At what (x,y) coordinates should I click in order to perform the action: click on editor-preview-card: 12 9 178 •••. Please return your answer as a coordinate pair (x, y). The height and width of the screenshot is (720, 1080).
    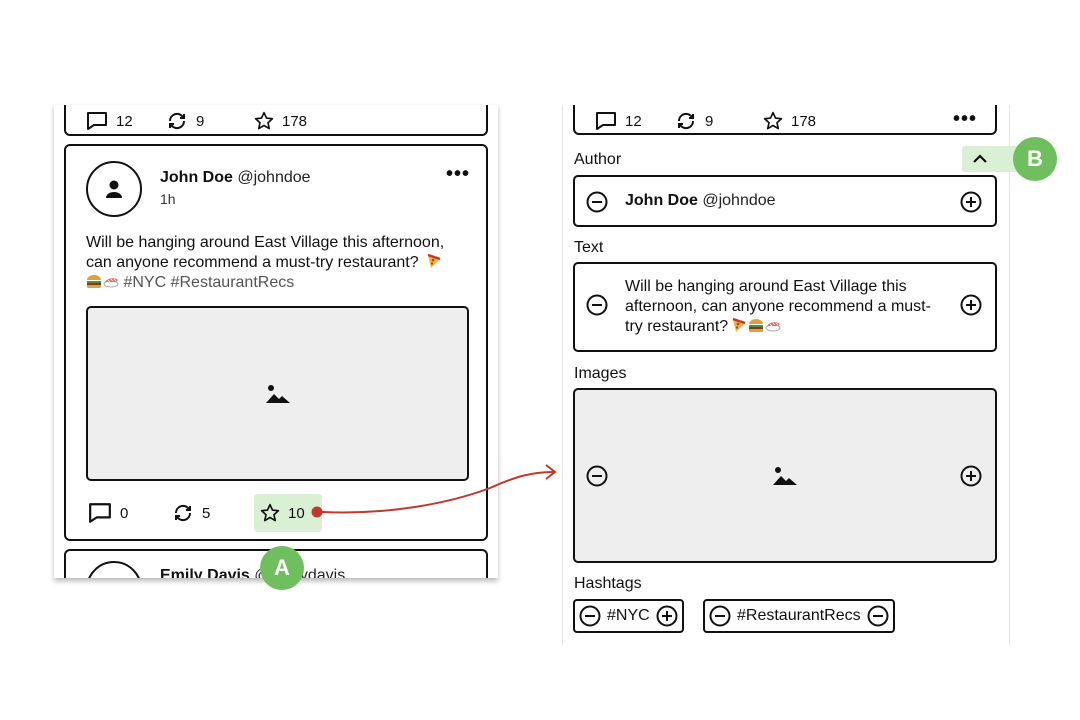
    Looking at the image, I should click on (785, 120).